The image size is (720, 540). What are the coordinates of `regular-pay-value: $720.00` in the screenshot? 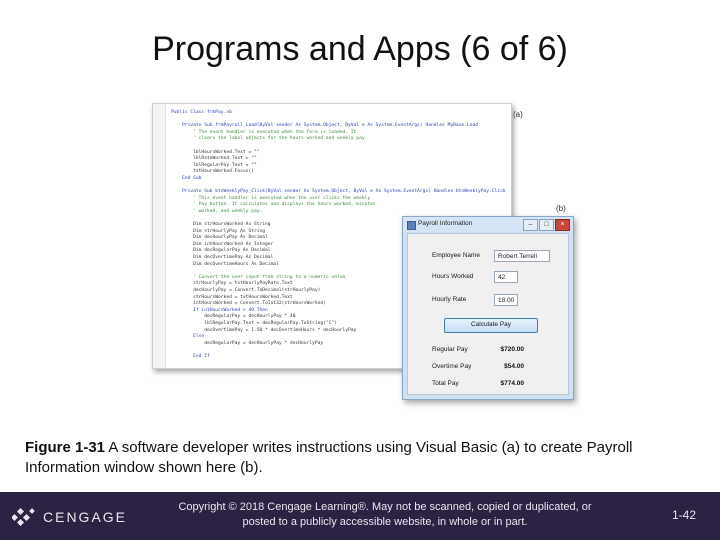 It's located at (512, 349).